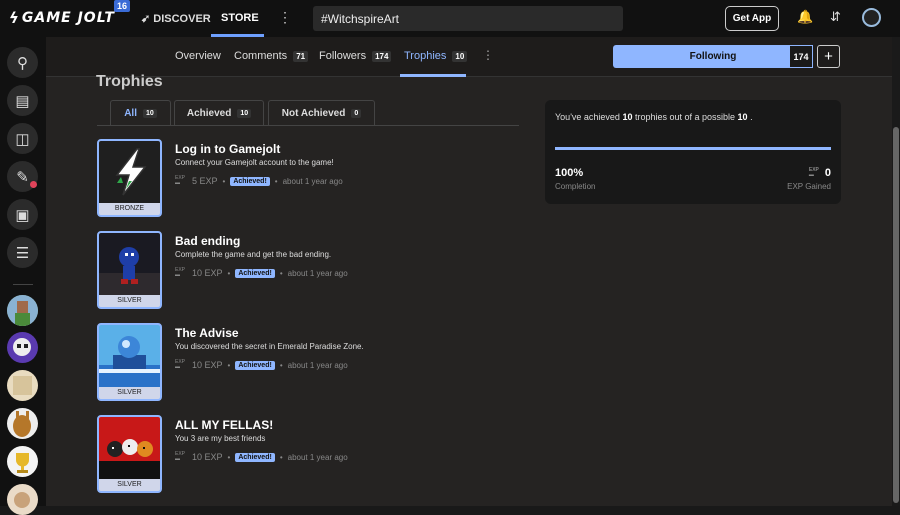 This screenshot has width=900, height=515. What do you see at coordinates (828, 56) in the screenshot?
I see `plus-icon: +` at bounding box center [828, 56].